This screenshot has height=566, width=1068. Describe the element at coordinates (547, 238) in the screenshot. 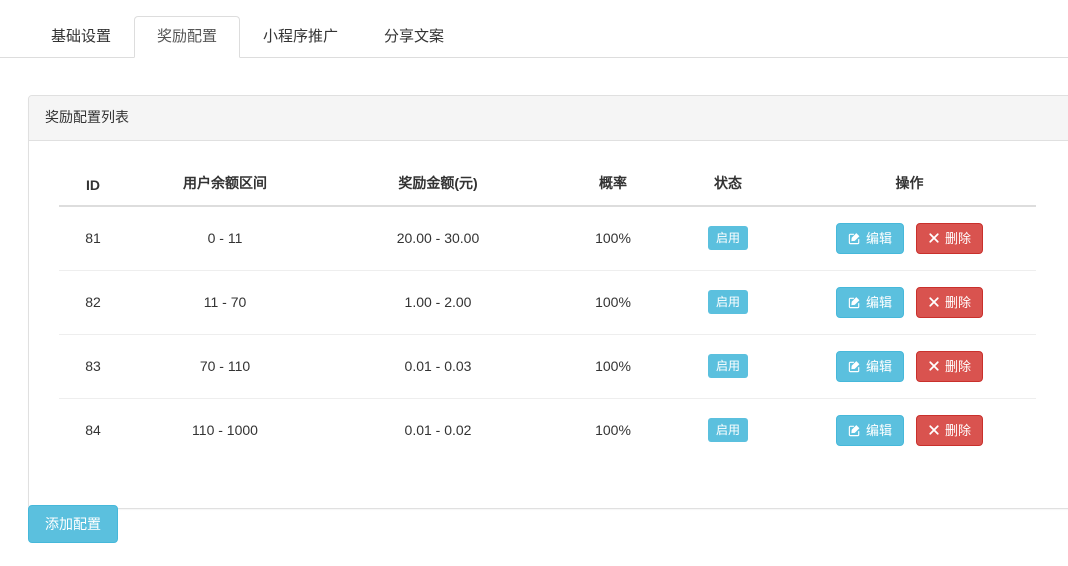

I see `table-row: 81 0 - 11 20.00 - 30.00 100% 启用 编辑 删除` at that location.